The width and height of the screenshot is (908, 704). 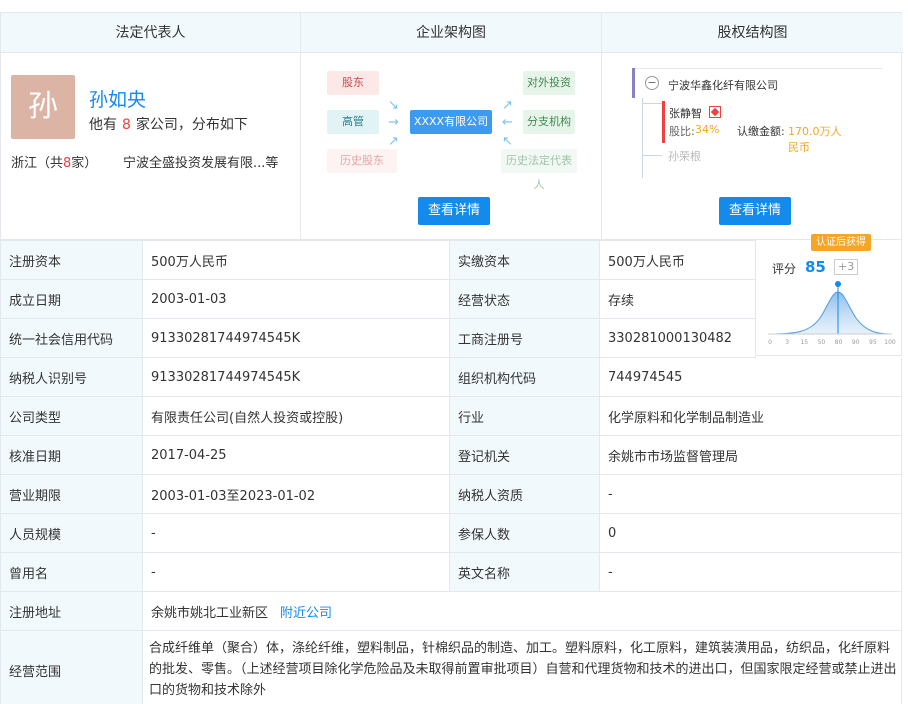 What do you see at coordinates (751, 455) in the screenshot?
I see `field-value: 余姚市市场监督管理局` at bounding box center [751, 455].